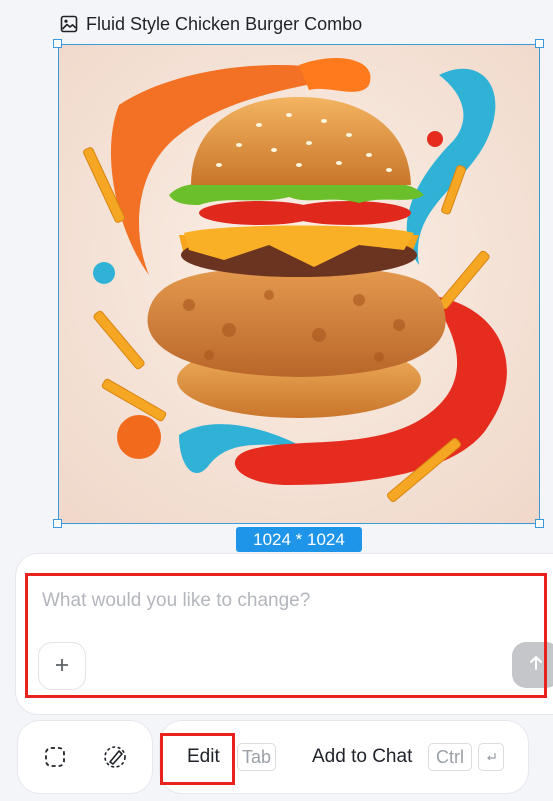 The image size is (553, 801). Describe the element at coordinates (282, 601) in the screenshot. I see `prompt-input` at that location.